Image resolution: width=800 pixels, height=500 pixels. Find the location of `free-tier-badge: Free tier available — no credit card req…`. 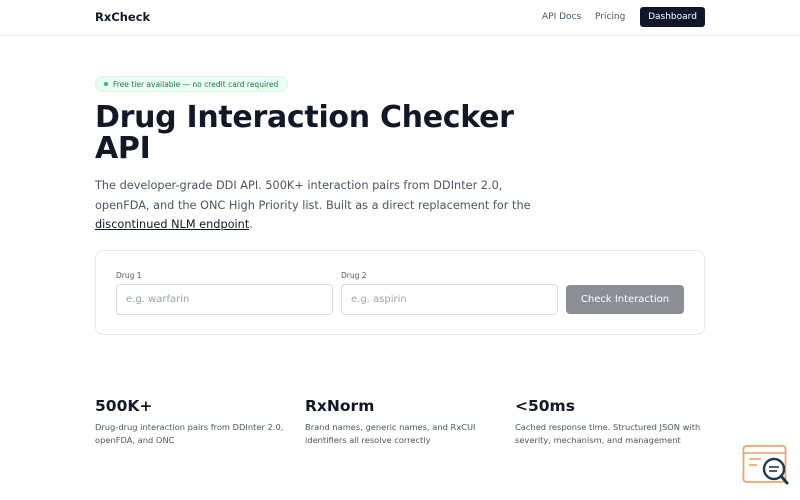

free-tier-badge: Free tier available — no credit card req… is located at coordinates (192, 84).